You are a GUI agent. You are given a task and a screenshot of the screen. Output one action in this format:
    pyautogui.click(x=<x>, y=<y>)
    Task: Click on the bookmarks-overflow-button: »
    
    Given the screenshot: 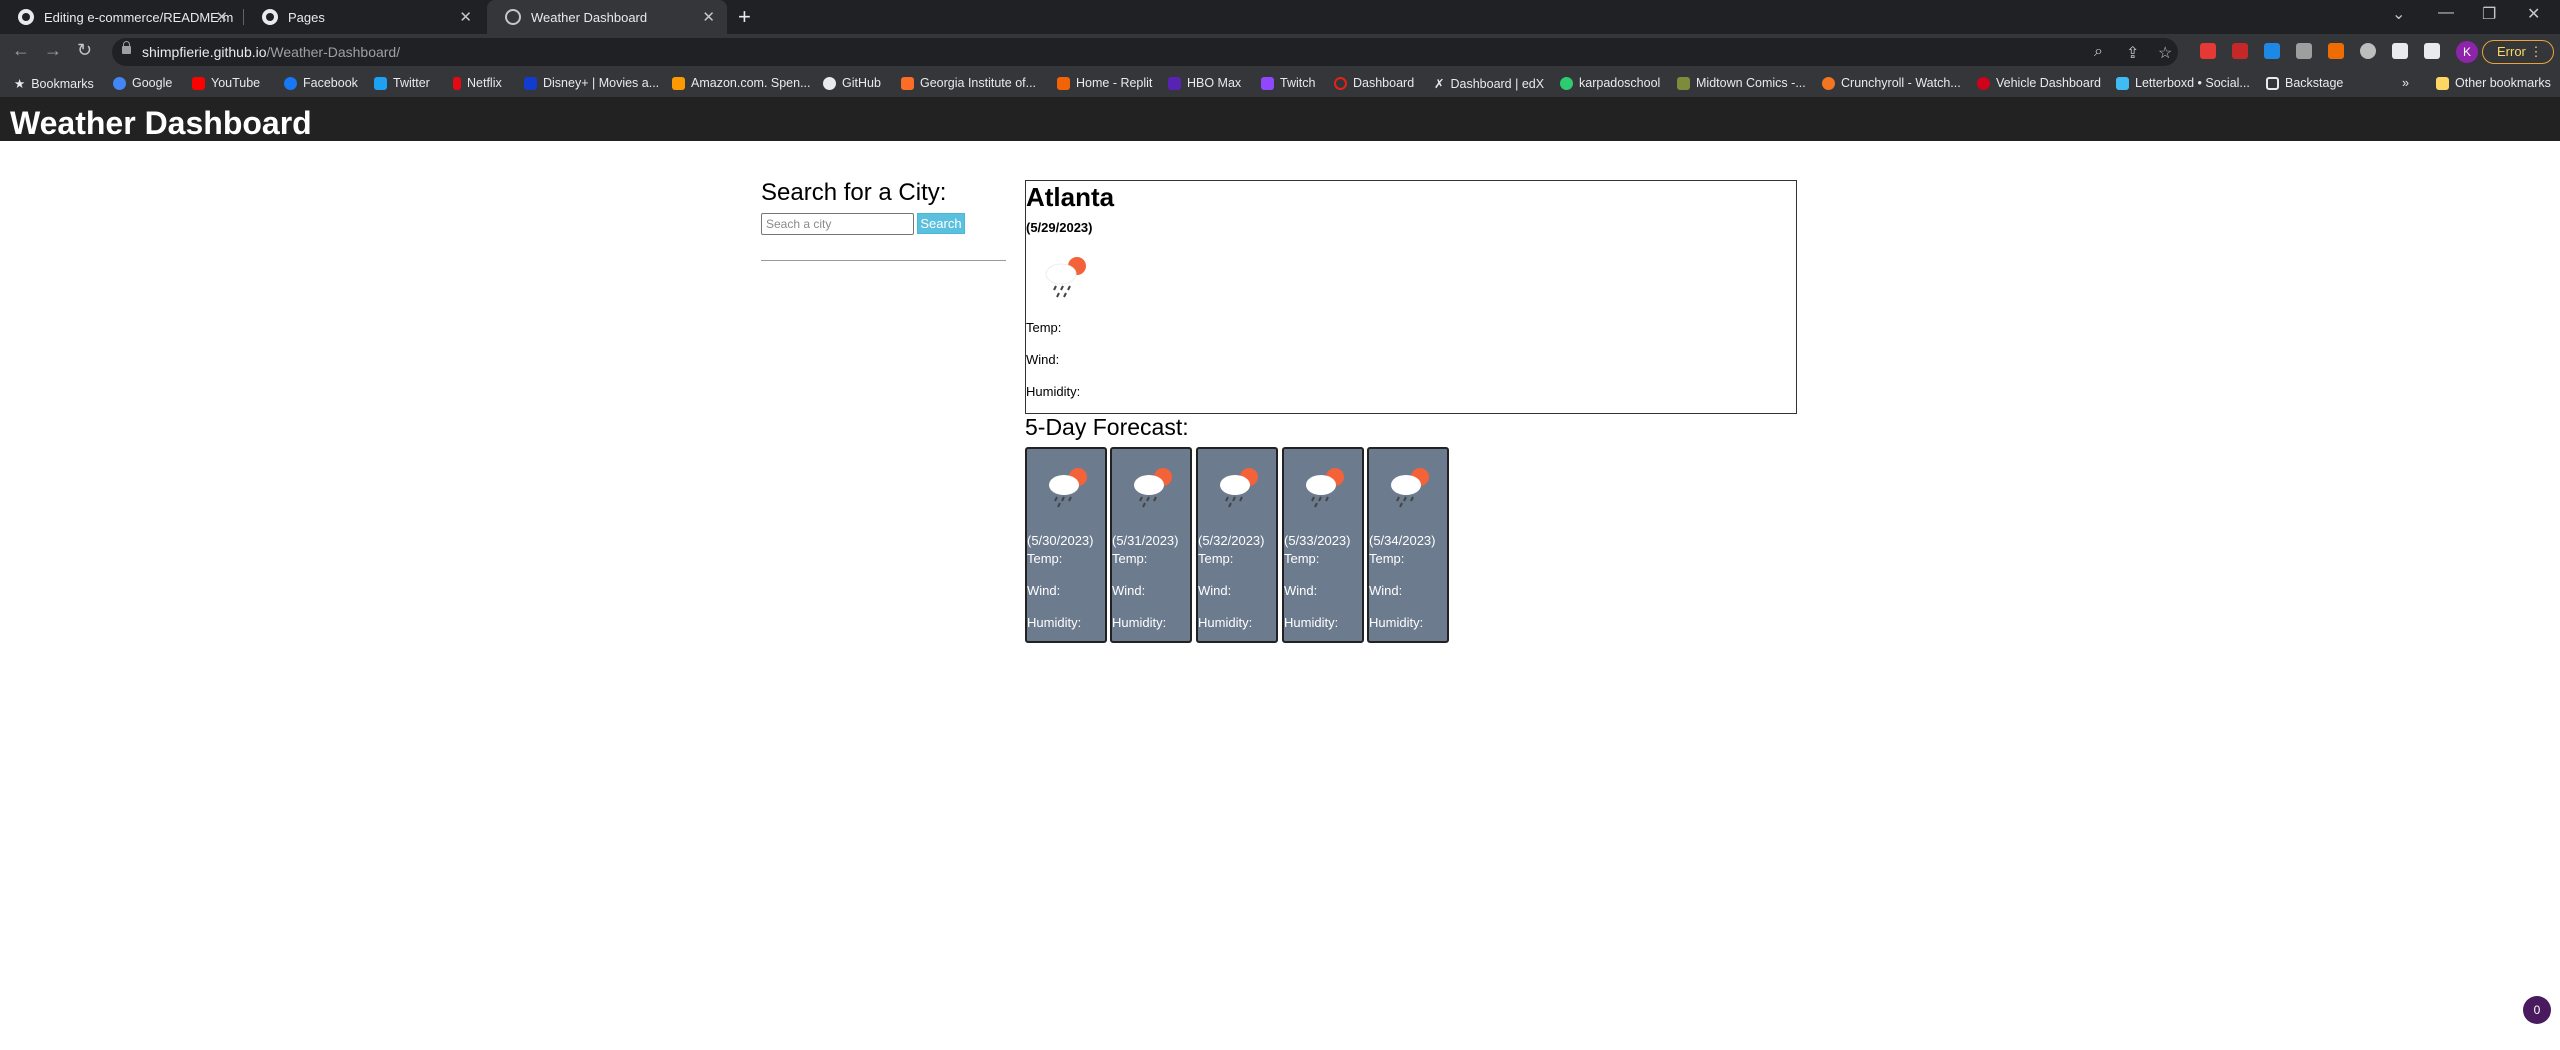 What is the action you would take?
    pyautogui.click(x=2405, y=83)
    